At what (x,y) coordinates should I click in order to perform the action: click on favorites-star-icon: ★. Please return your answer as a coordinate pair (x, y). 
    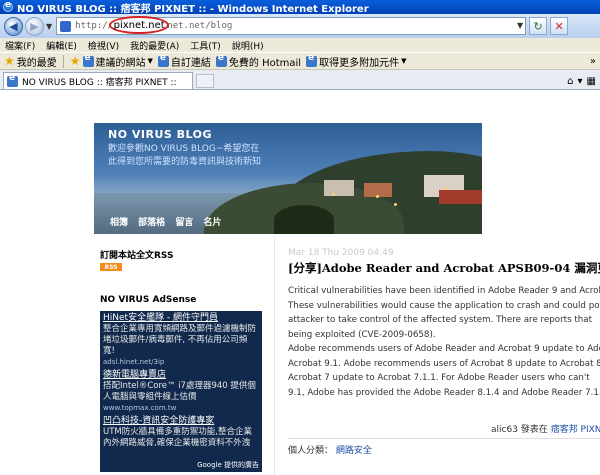
    Looking at the image, I should click on (9, 61).